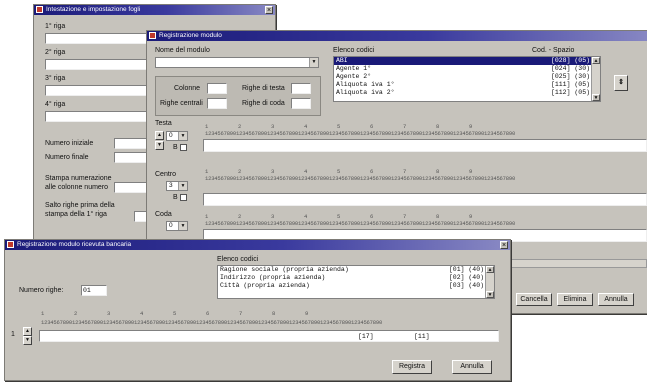 The height and width of the screenshot is (382, 647). Describe the element at coordinates (576, 263) in the screenshot. I see `horizontal-scrollbar` at that location.